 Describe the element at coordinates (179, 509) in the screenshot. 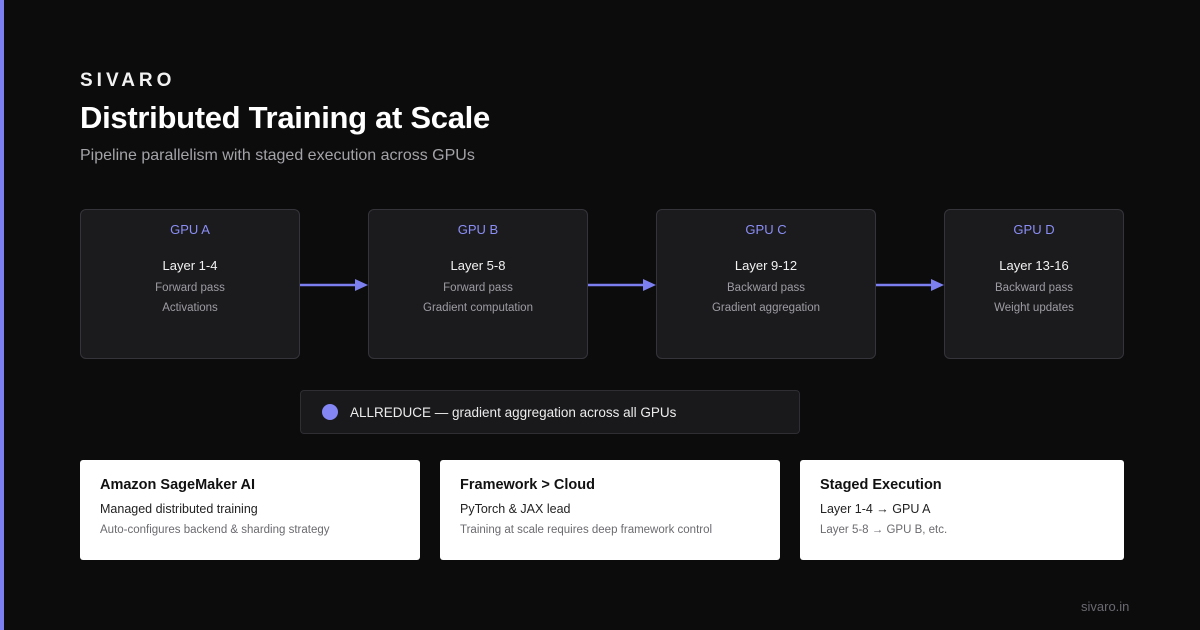

I see `card-subtitle: Managed distributed training` at that location.